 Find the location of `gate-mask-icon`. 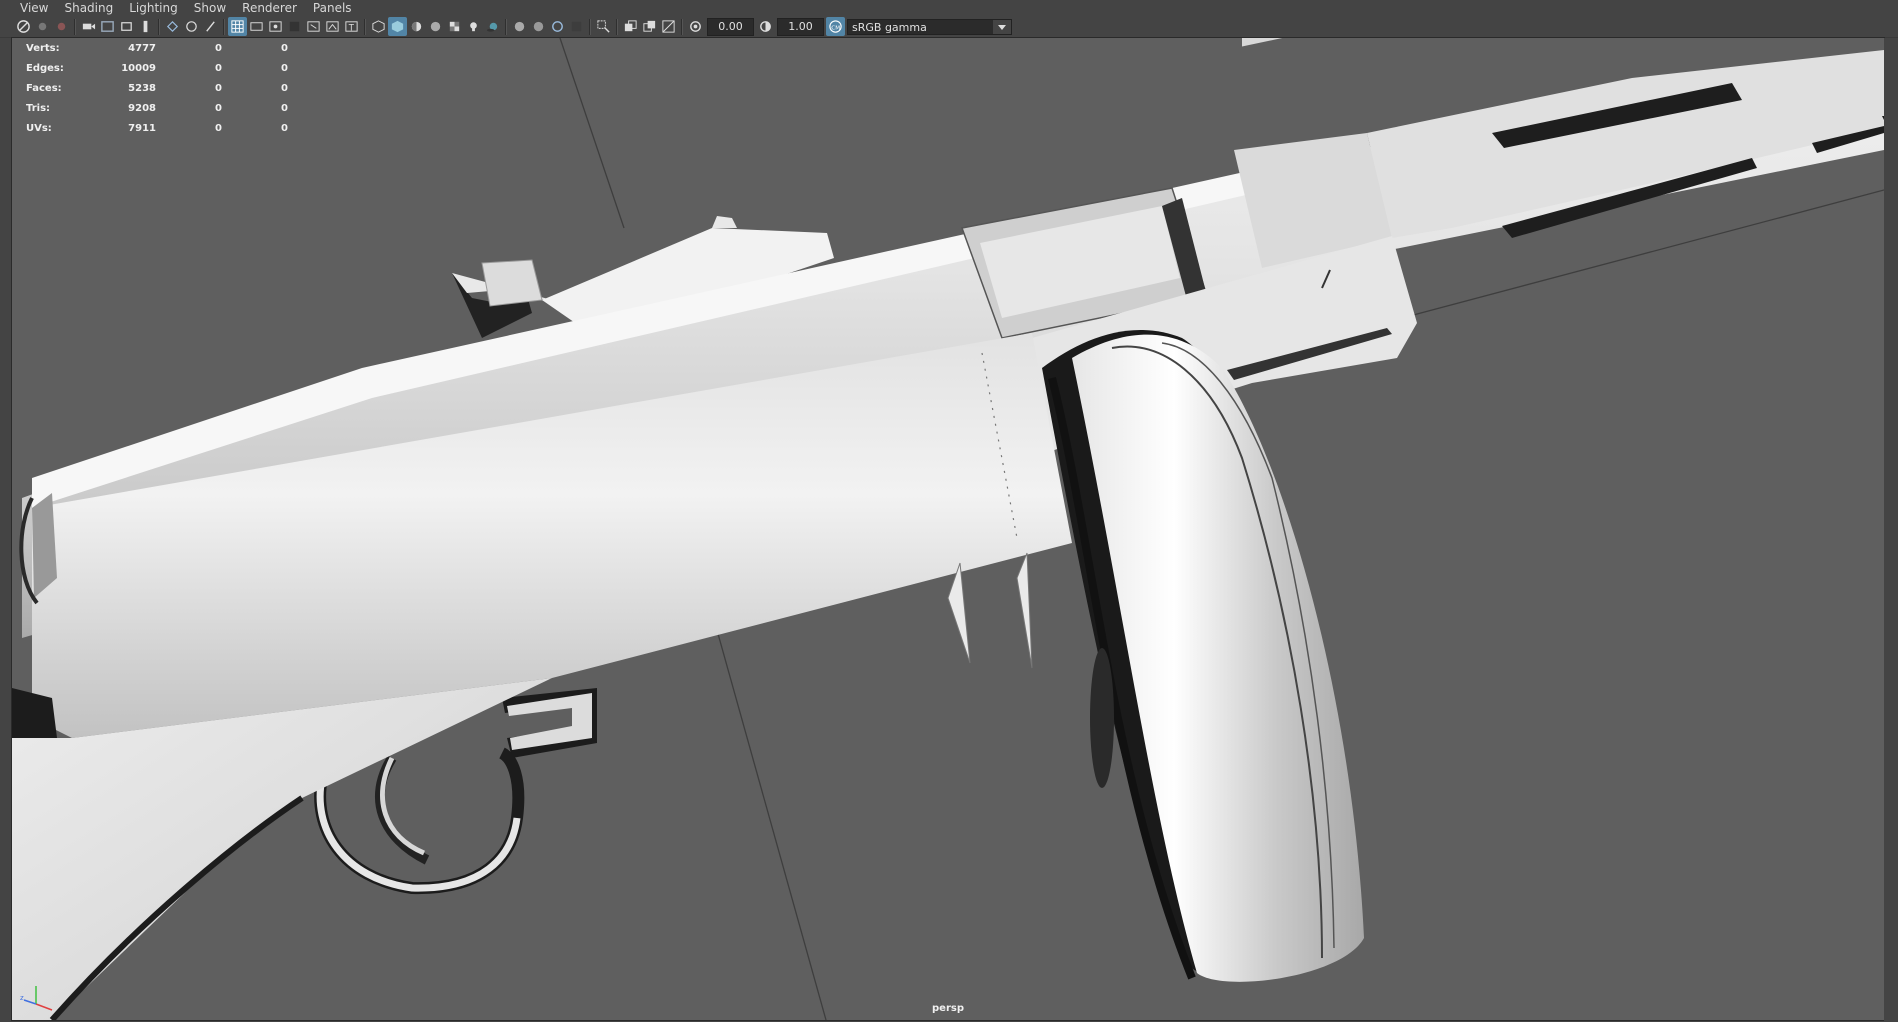

gate-mask-icon is located at coordinates (294, 26).